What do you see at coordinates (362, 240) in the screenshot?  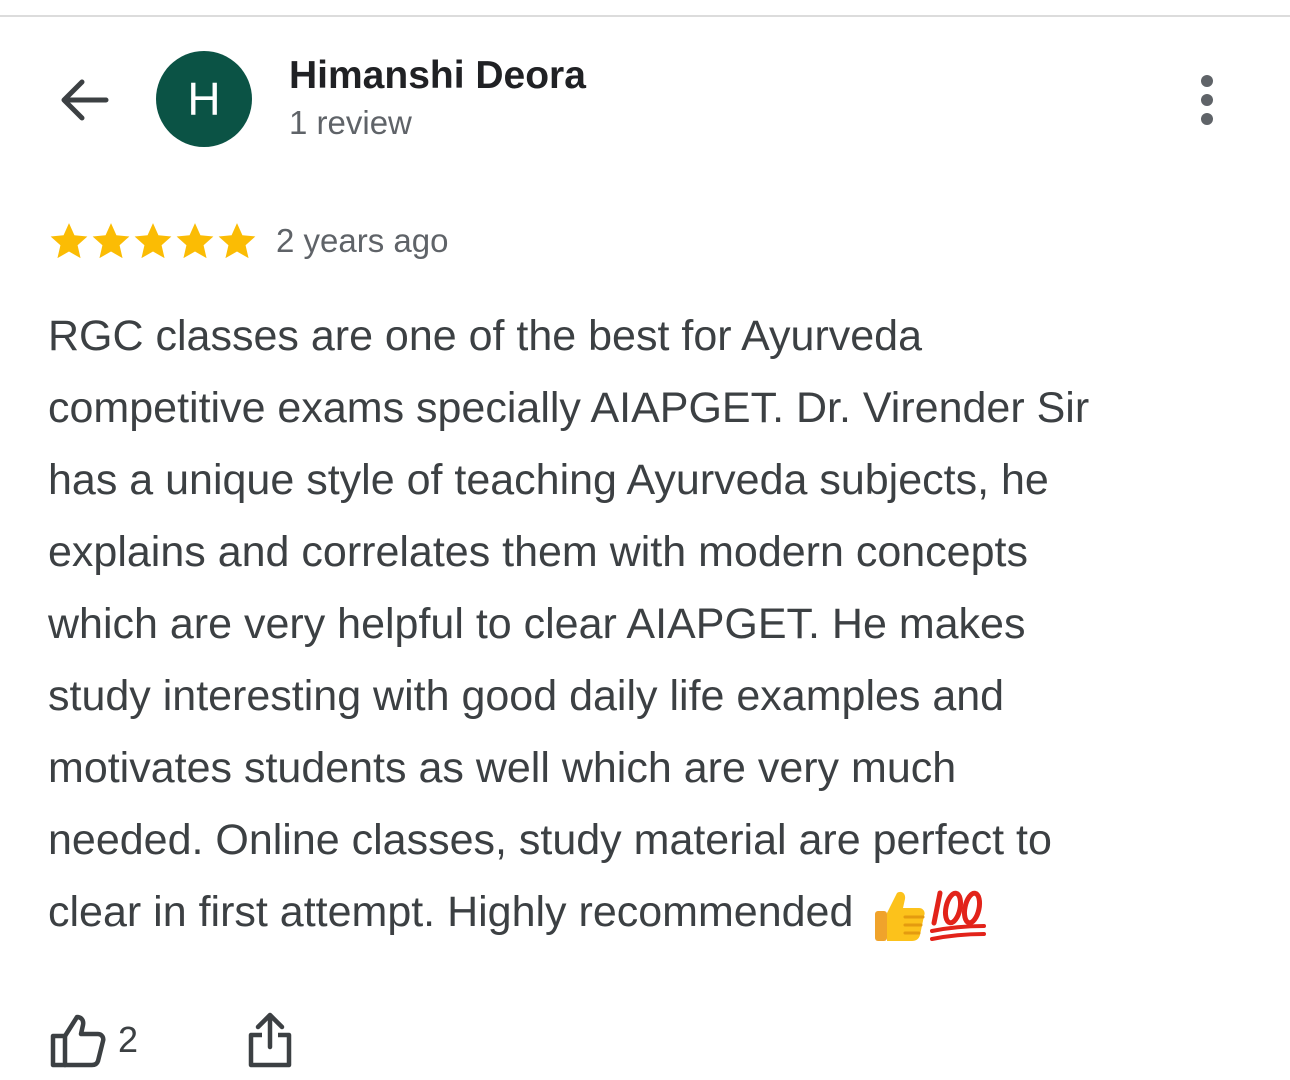 I see `review-date: 2 years ago` at bounding box center [362, 240].